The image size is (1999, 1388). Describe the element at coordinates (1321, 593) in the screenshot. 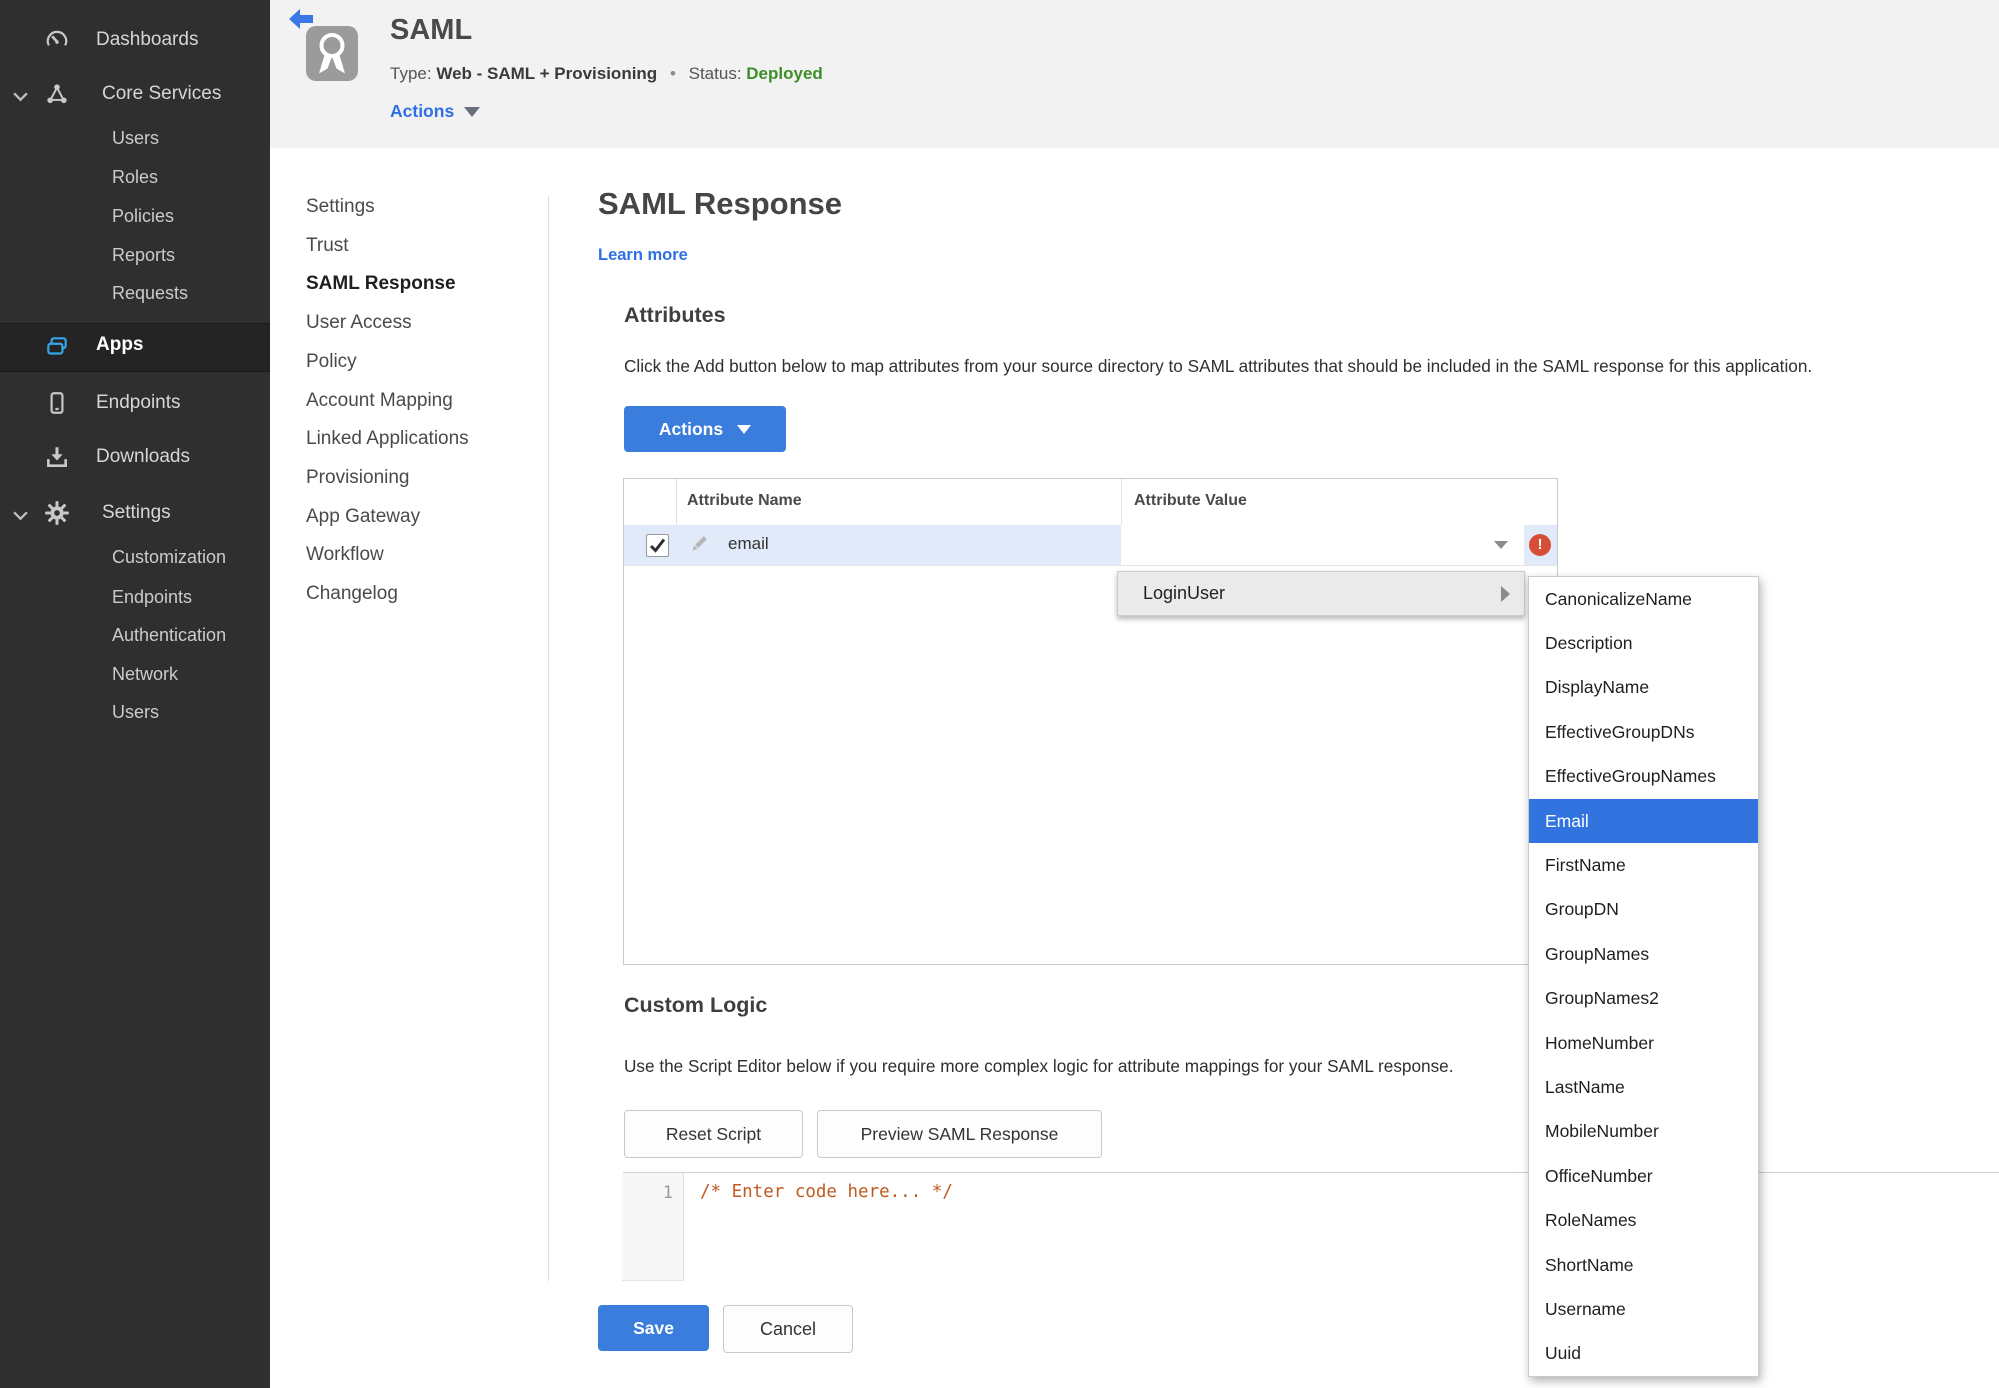

I see `value-menu-parent: LoginUser` at that location.